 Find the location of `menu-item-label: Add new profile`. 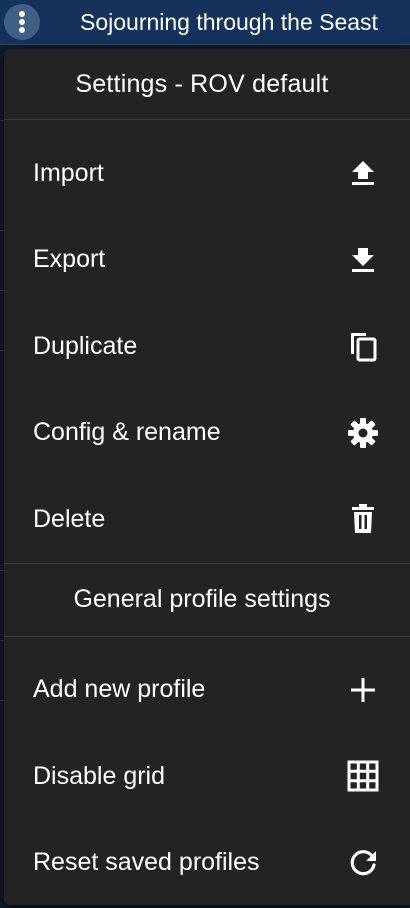

menu-item-label: Add new profile is located at coordinates (119, 689).